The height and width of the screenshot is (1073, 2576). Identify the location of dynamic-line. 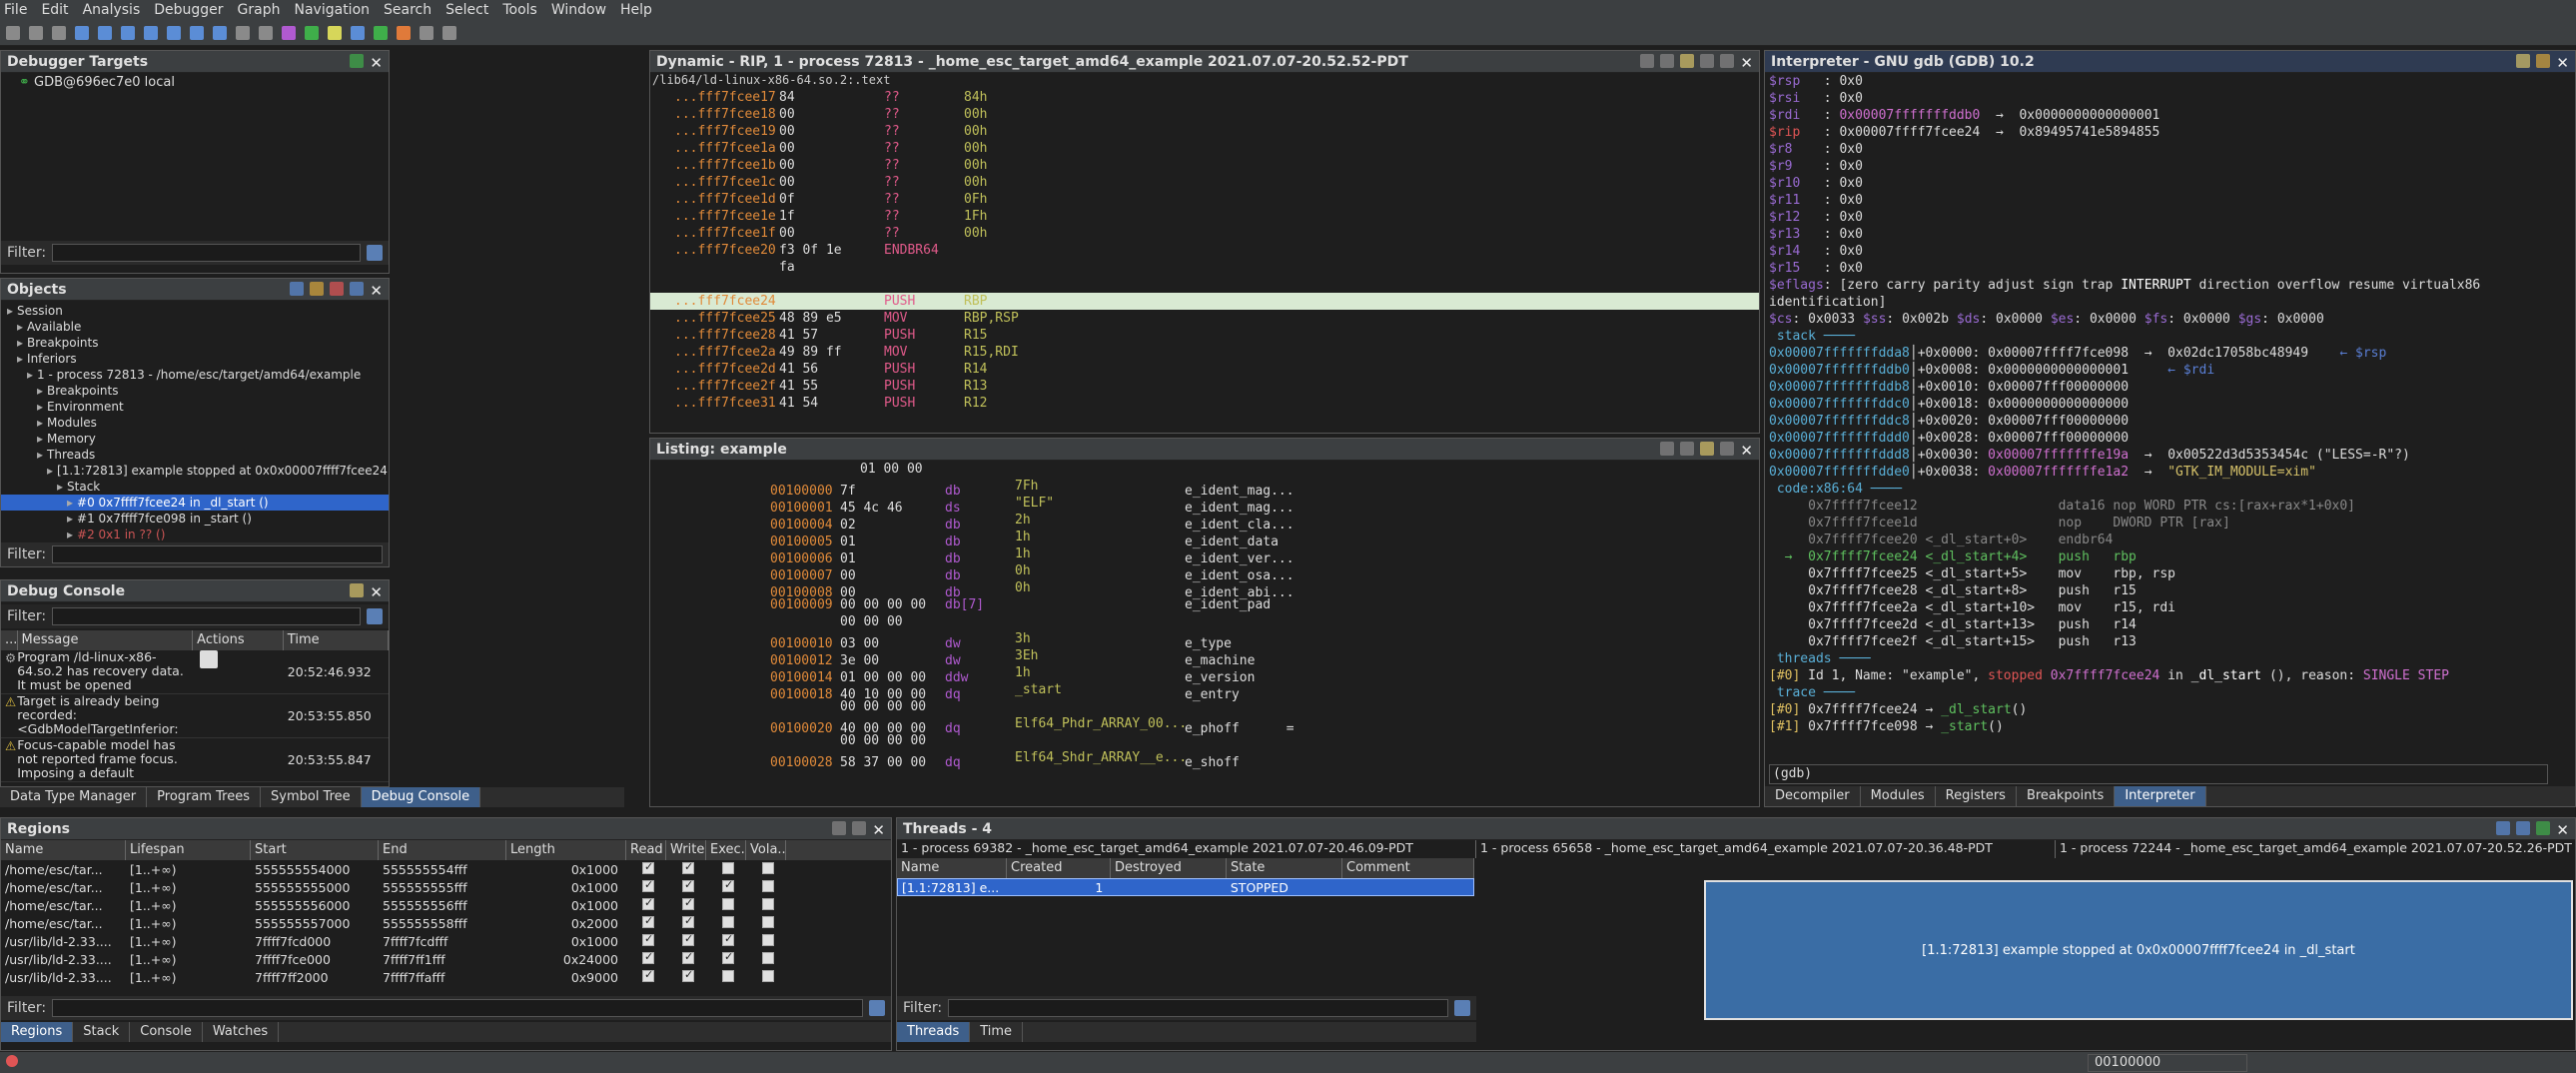
(1217, 284).